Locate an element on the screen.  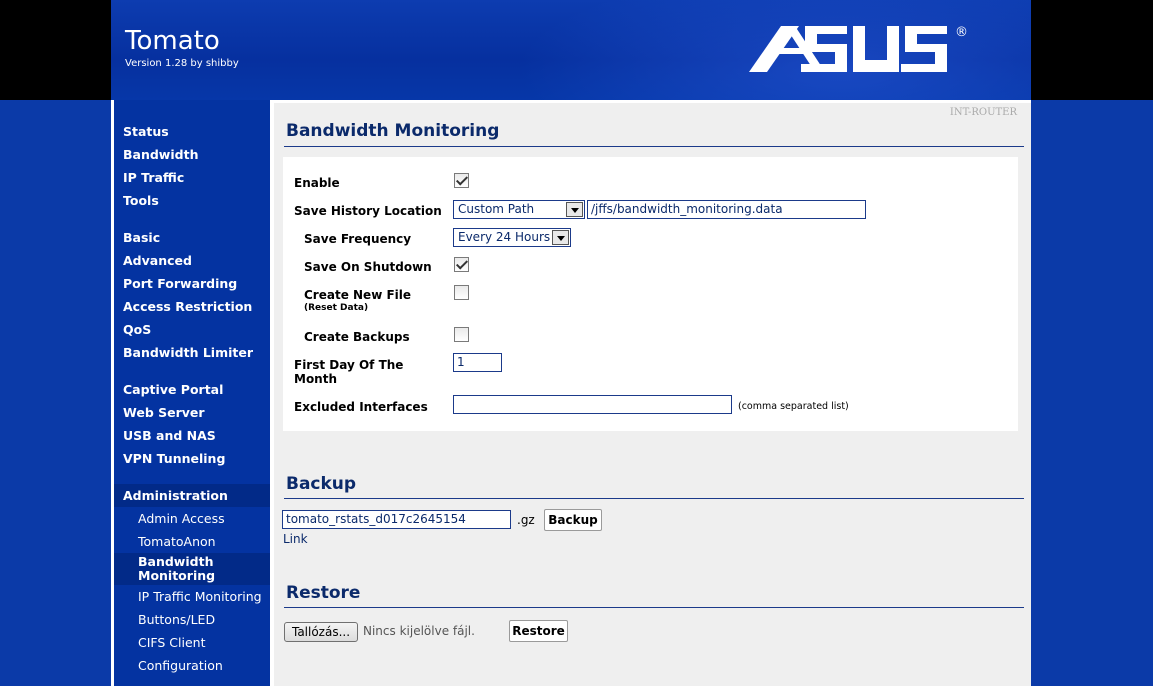
backup-button: Backup is located at coordinates (573, 520).